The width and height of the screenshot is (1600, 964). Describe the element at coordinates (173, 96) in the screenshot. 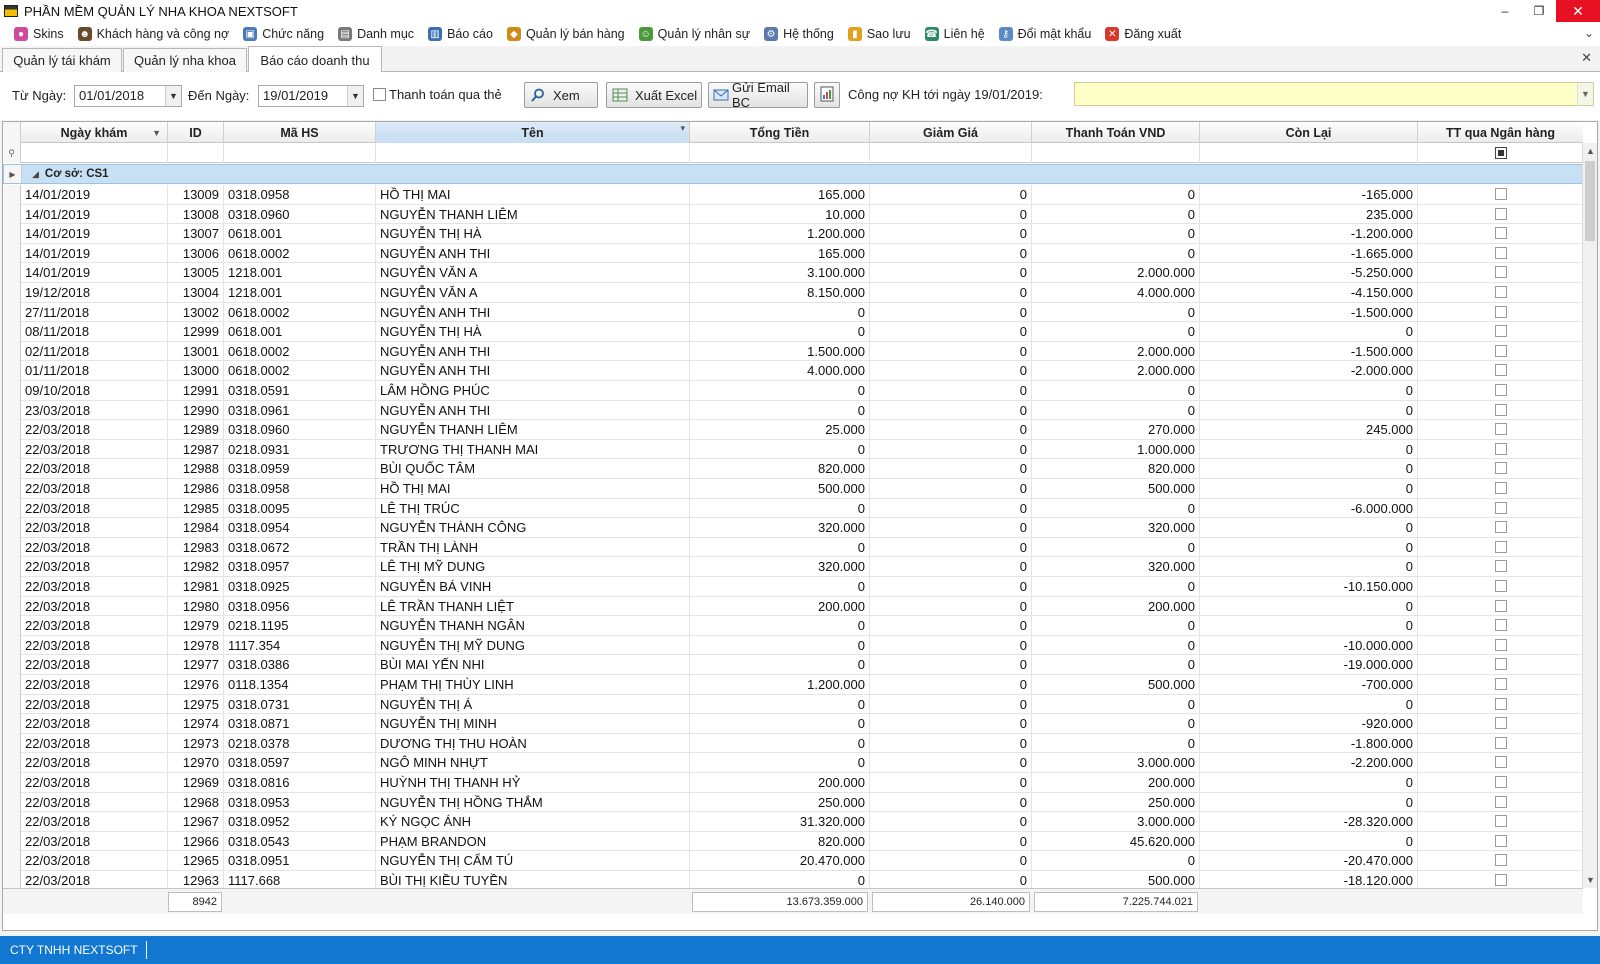

I see `chevron-down-icon: ▼` at that location.